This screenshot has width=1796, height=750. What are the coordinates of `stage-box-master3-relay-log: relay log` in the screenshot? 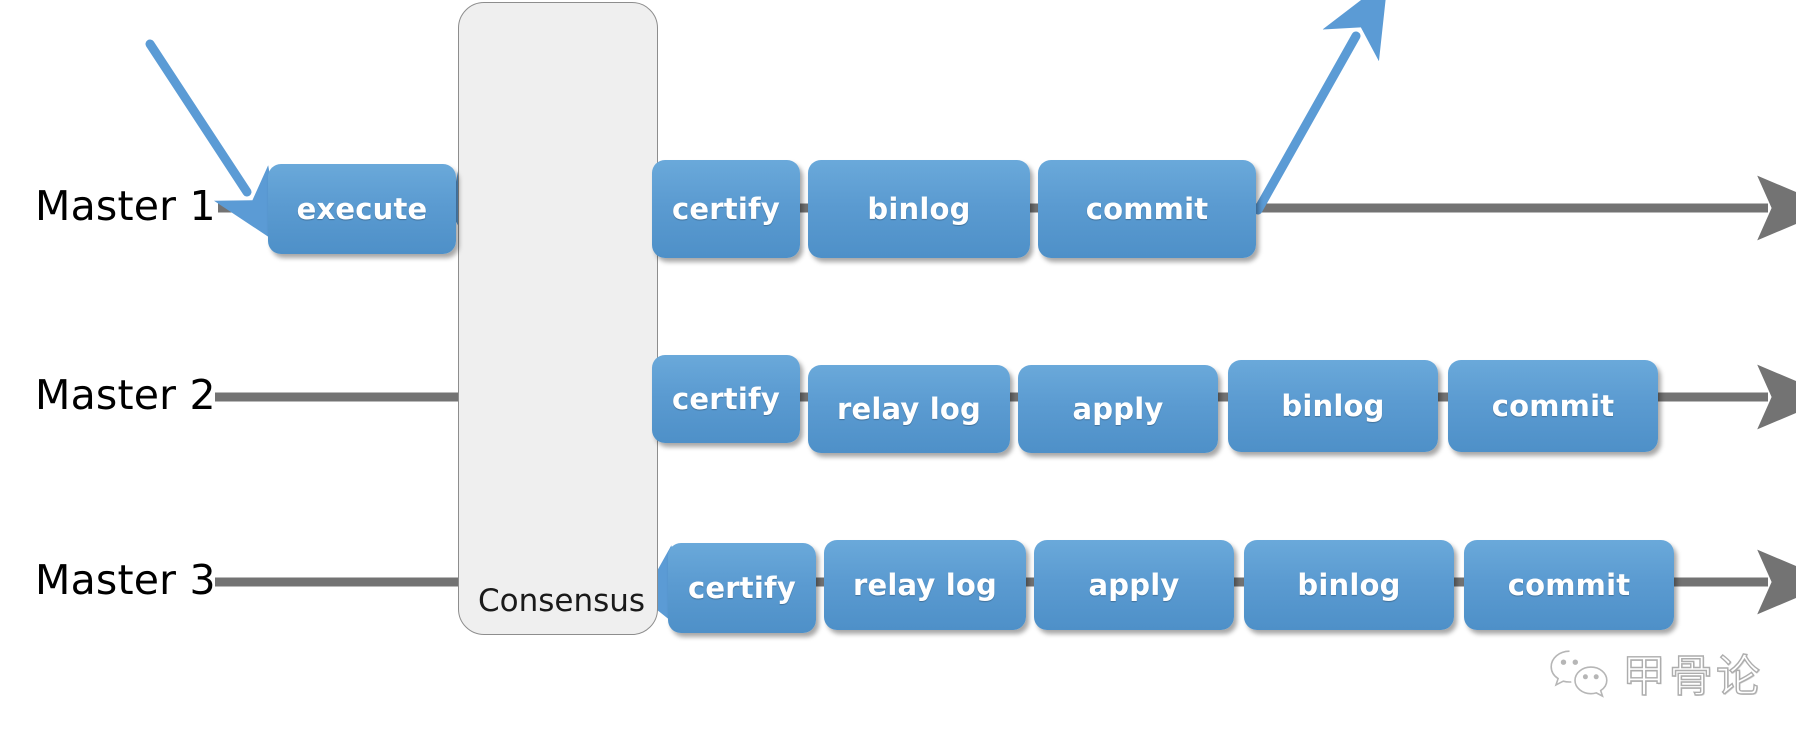 It's located at (925, 585).